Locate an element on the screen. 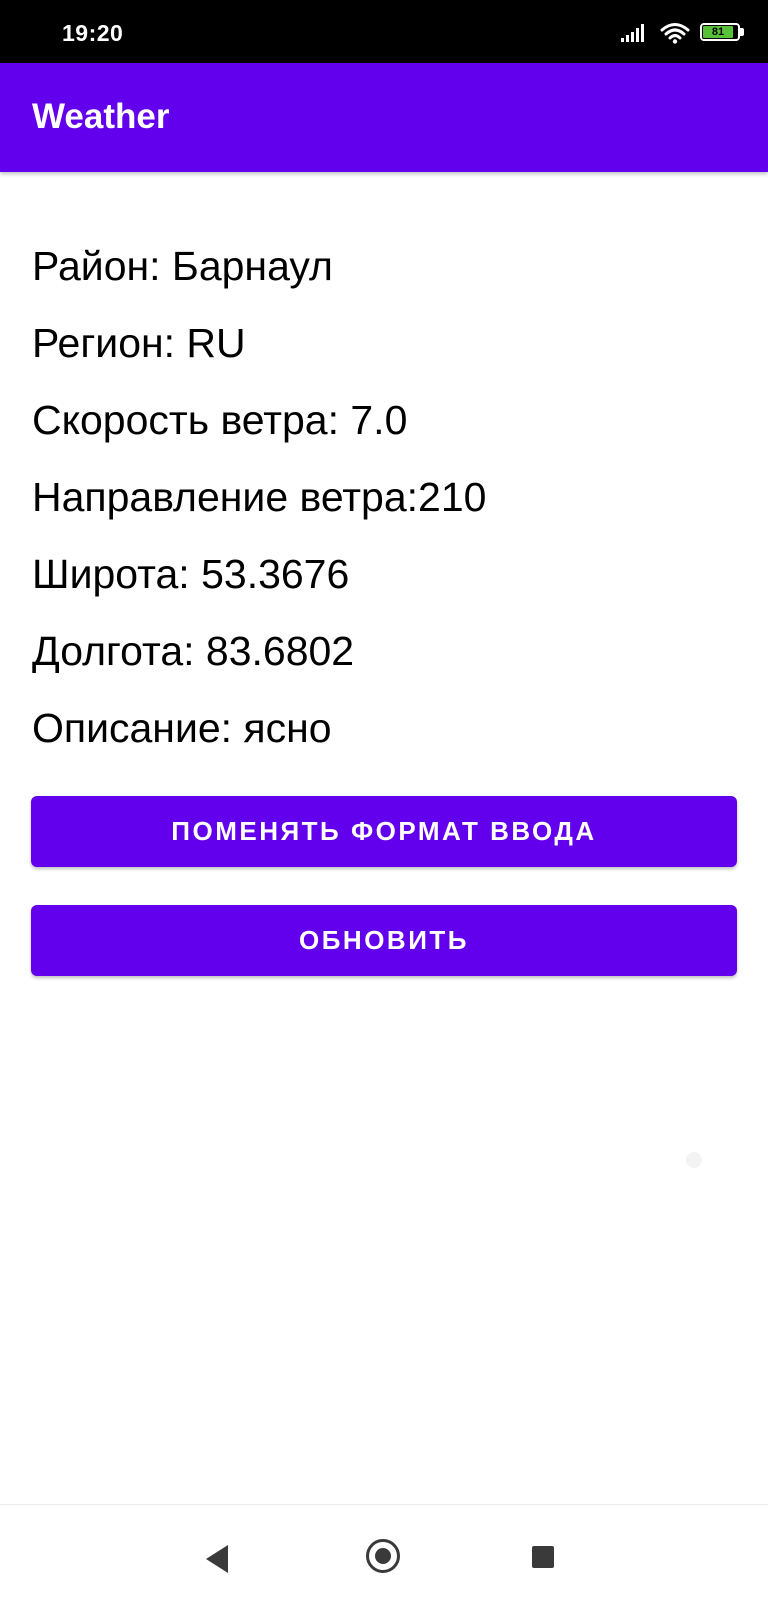 This screenshot has height=1601, width=768. wind-speed-label: Скорость ветра: 7.0 is located at coordinates (220, 420).